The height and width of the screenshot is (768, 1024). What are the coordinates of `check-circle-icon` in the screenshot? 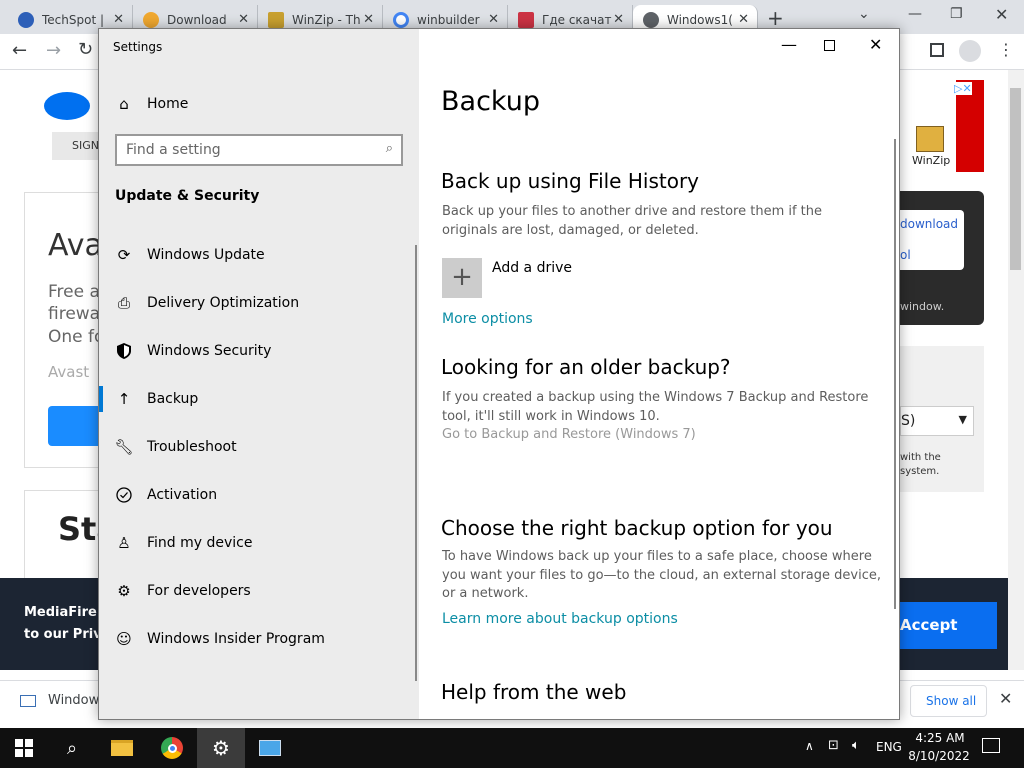 It's located at (124, 495).